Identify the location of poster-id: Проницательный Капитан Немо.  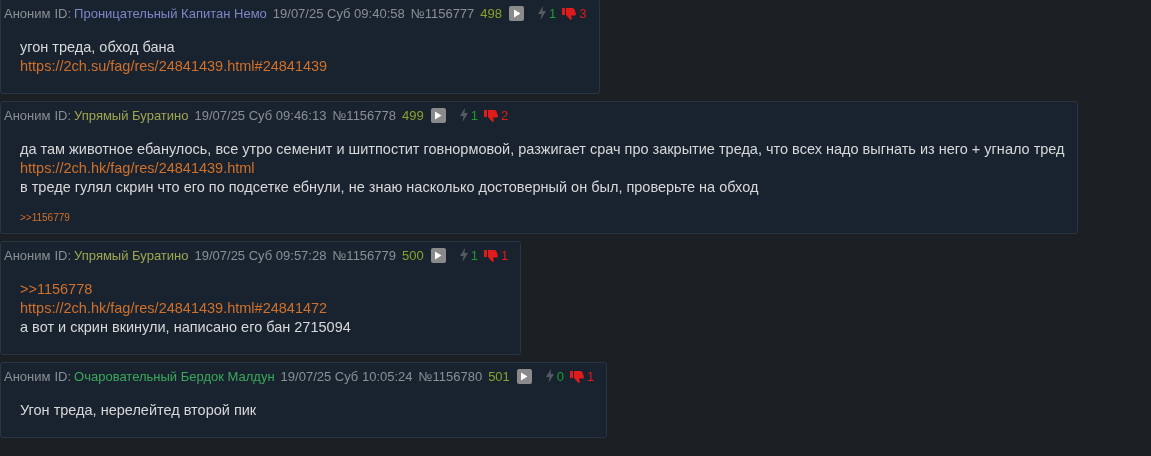
(170, 13).